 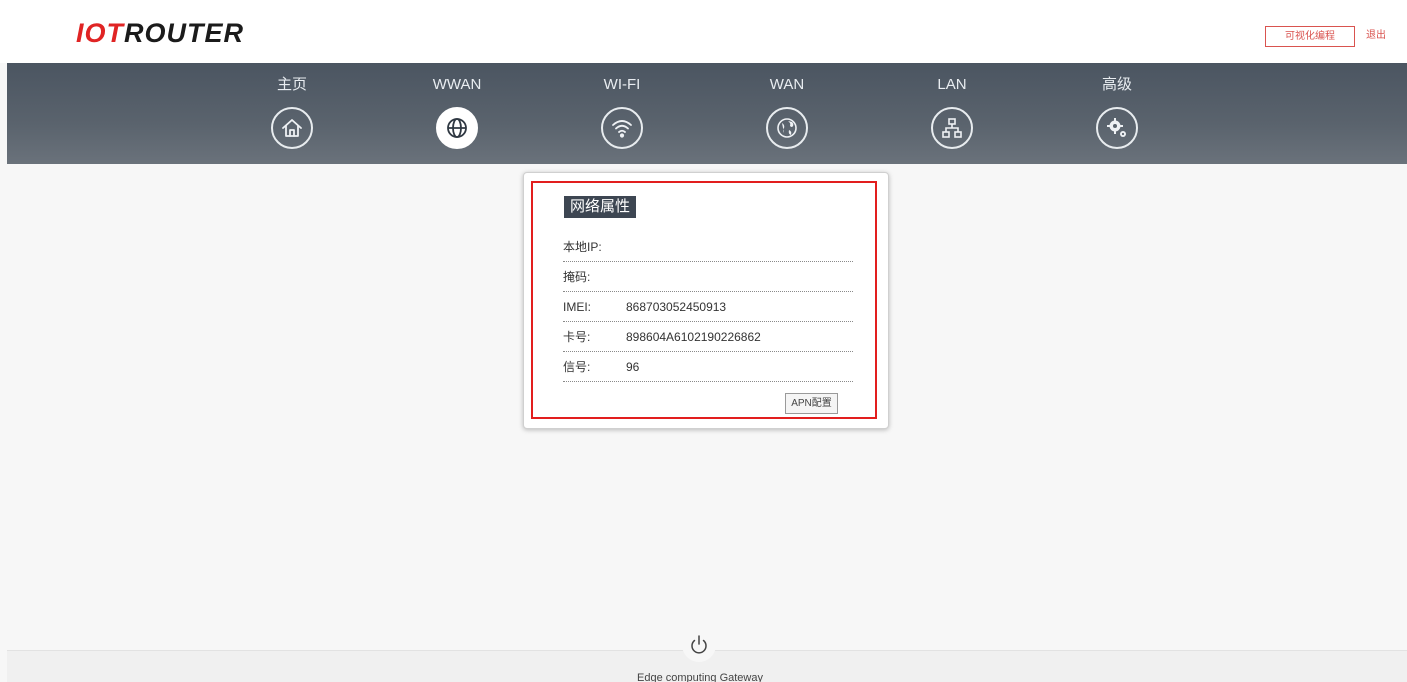 I want to click on row-label: 信号:, so click(x=577, y=367).